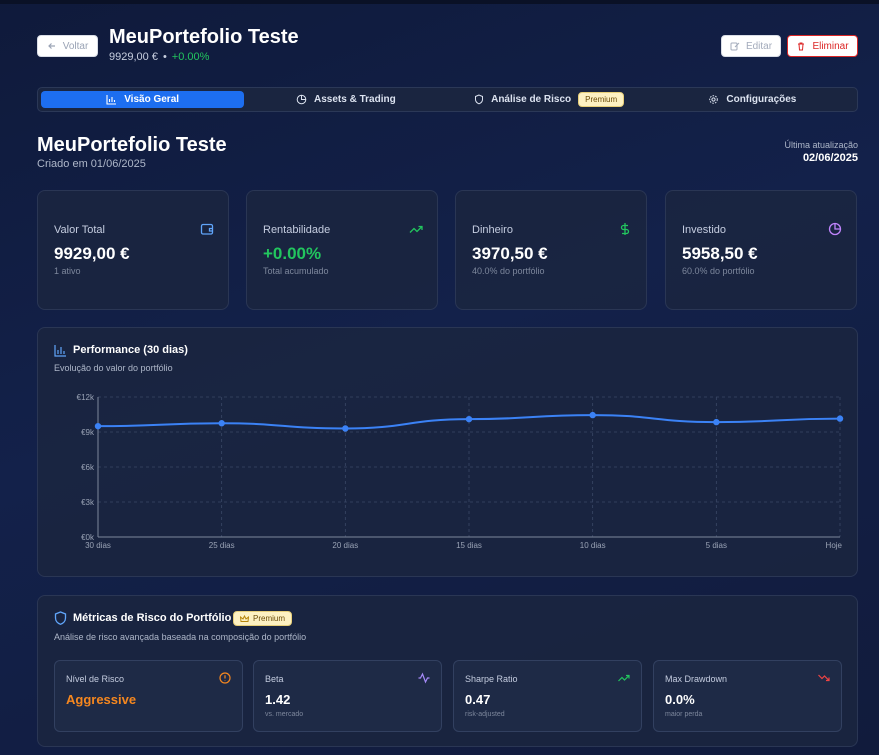  I want to click on stat-value: +0.00%, so click(292, 253).